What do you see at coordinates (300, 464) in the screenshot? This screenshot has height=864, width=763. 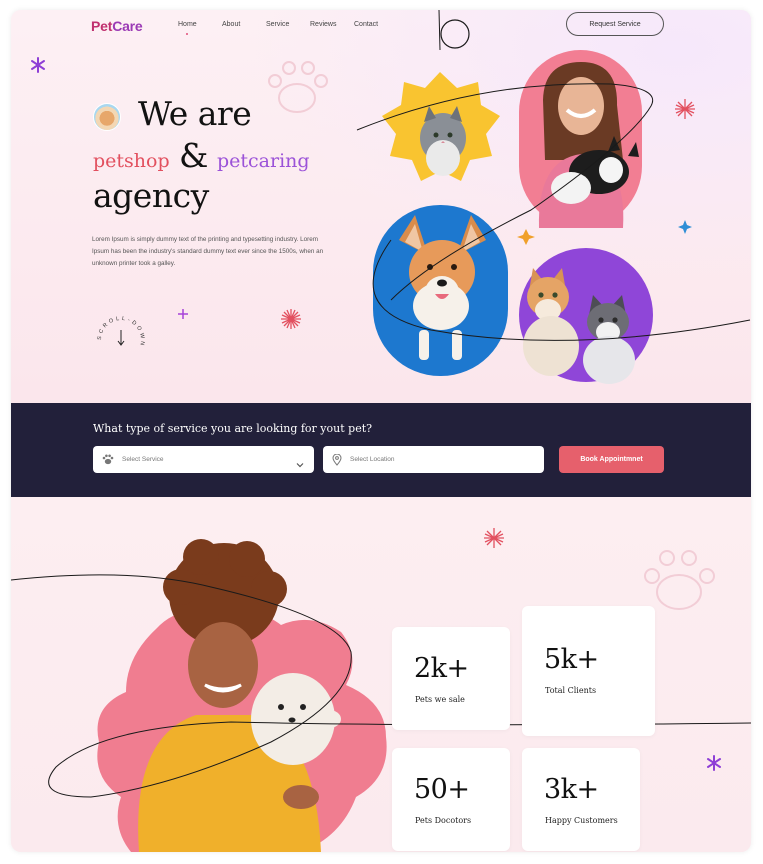 I see `chevron-down-icon` at bounding box center [300, 464].